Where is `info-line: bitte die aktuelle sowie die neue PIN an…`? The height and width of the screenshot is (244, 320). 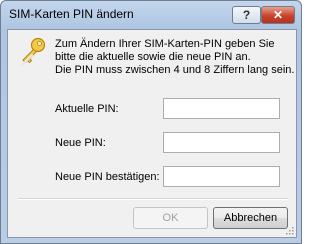
info-line: bitte die aktuelle sowie die neue PIN an… is located at coordinates (153, 57).